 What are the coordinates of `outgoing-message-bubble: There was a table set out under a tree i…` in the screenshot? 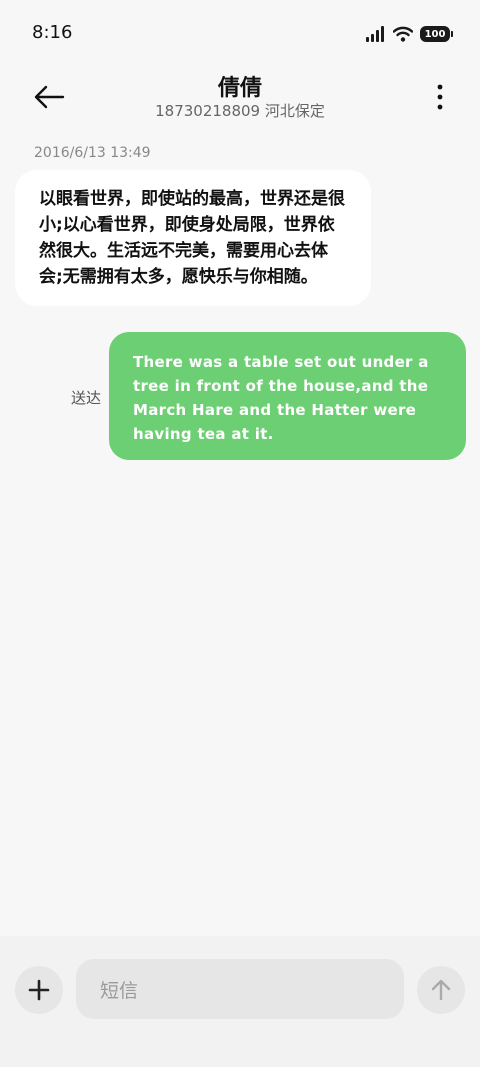 It's located at (287, 396).